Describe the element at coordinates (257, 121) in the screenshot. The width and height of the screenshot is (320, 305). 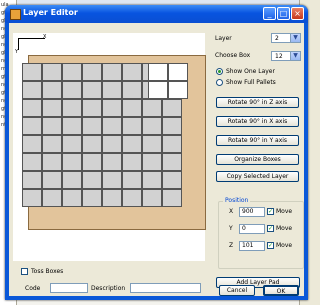
I see `rotate-x-button: Rotate 90° in X axis` at that location.